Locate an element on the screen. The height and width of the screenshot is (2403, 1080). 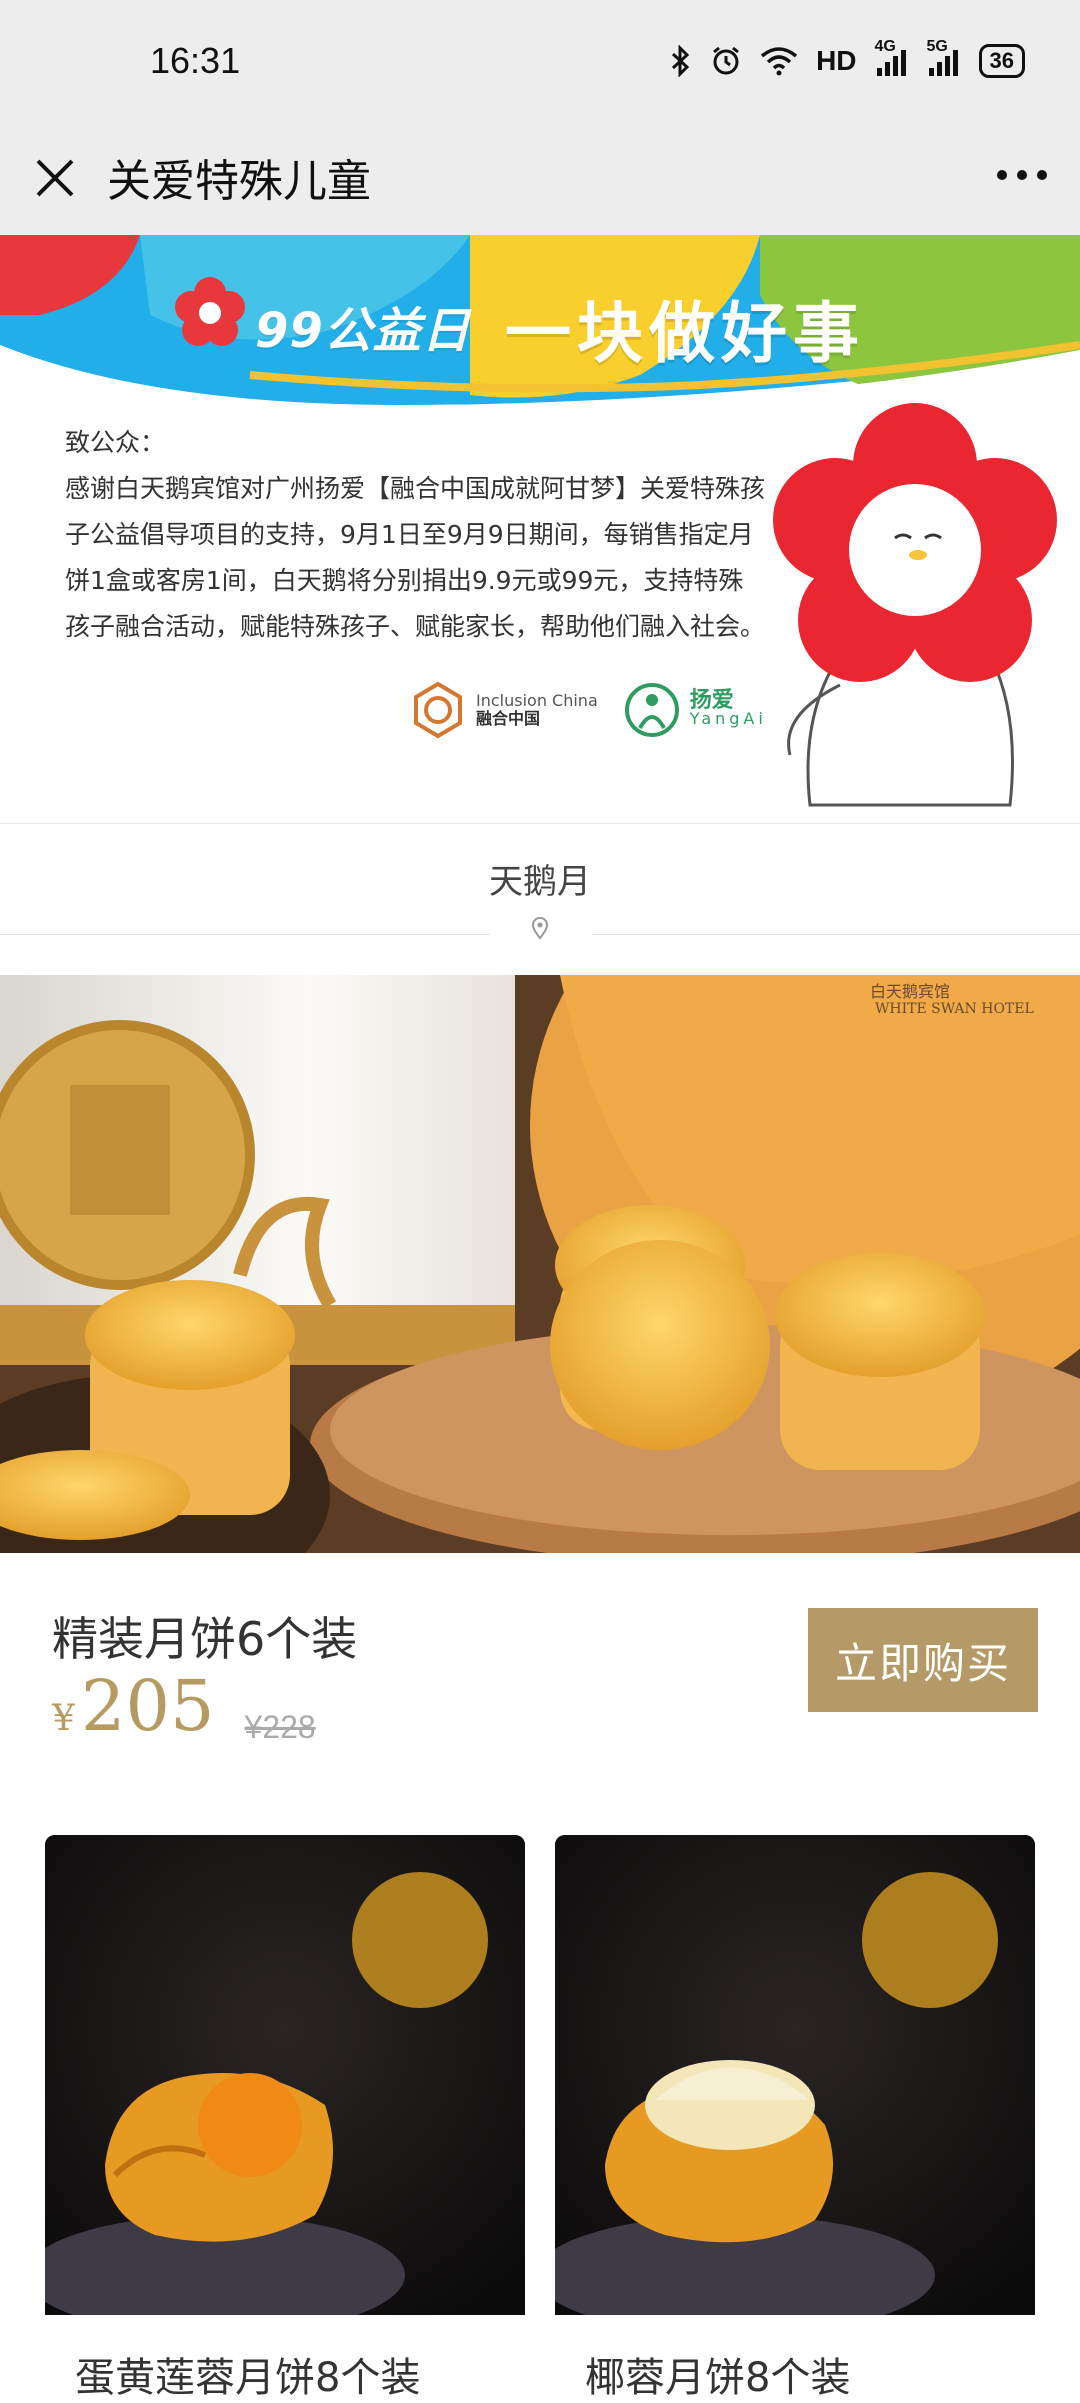
partner-inclusion-china: Inclusion China 融合中国 is located at coordinates (503, 710).